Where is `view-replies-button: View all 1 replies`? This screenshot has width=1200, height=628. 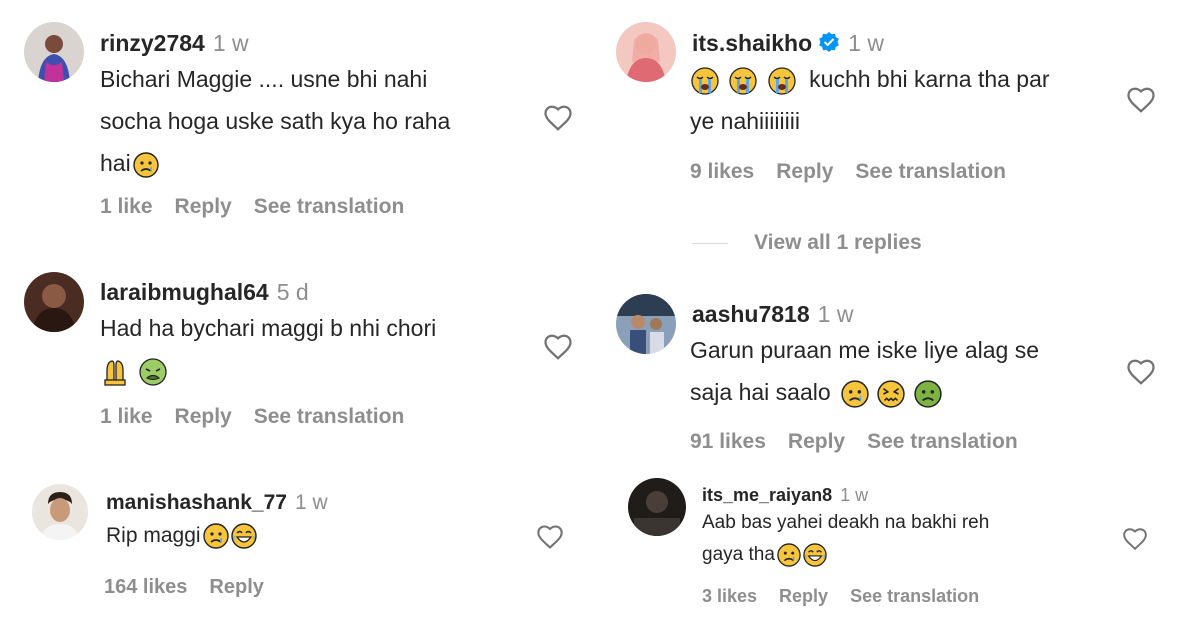
view-replies-button: View all 1 replies is located at coordinates (807, 243).